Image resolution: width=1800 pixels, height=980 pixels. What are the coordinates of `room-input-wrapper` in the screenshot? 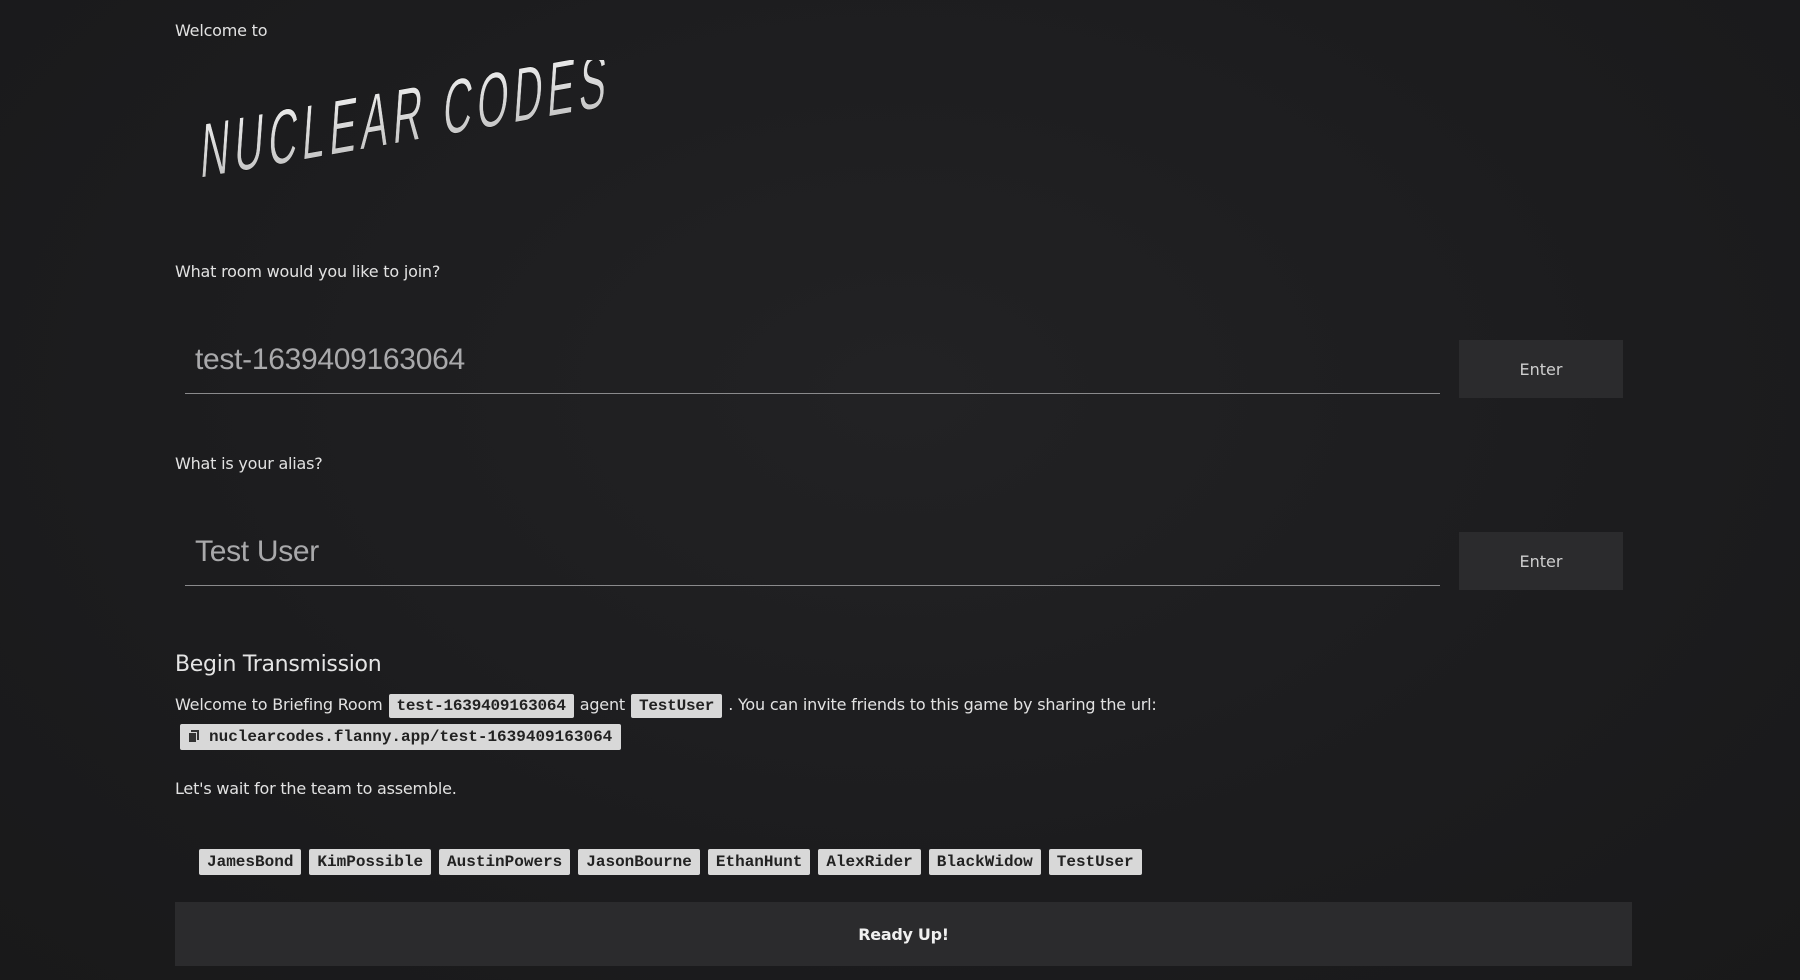 It's located at (812, 363).